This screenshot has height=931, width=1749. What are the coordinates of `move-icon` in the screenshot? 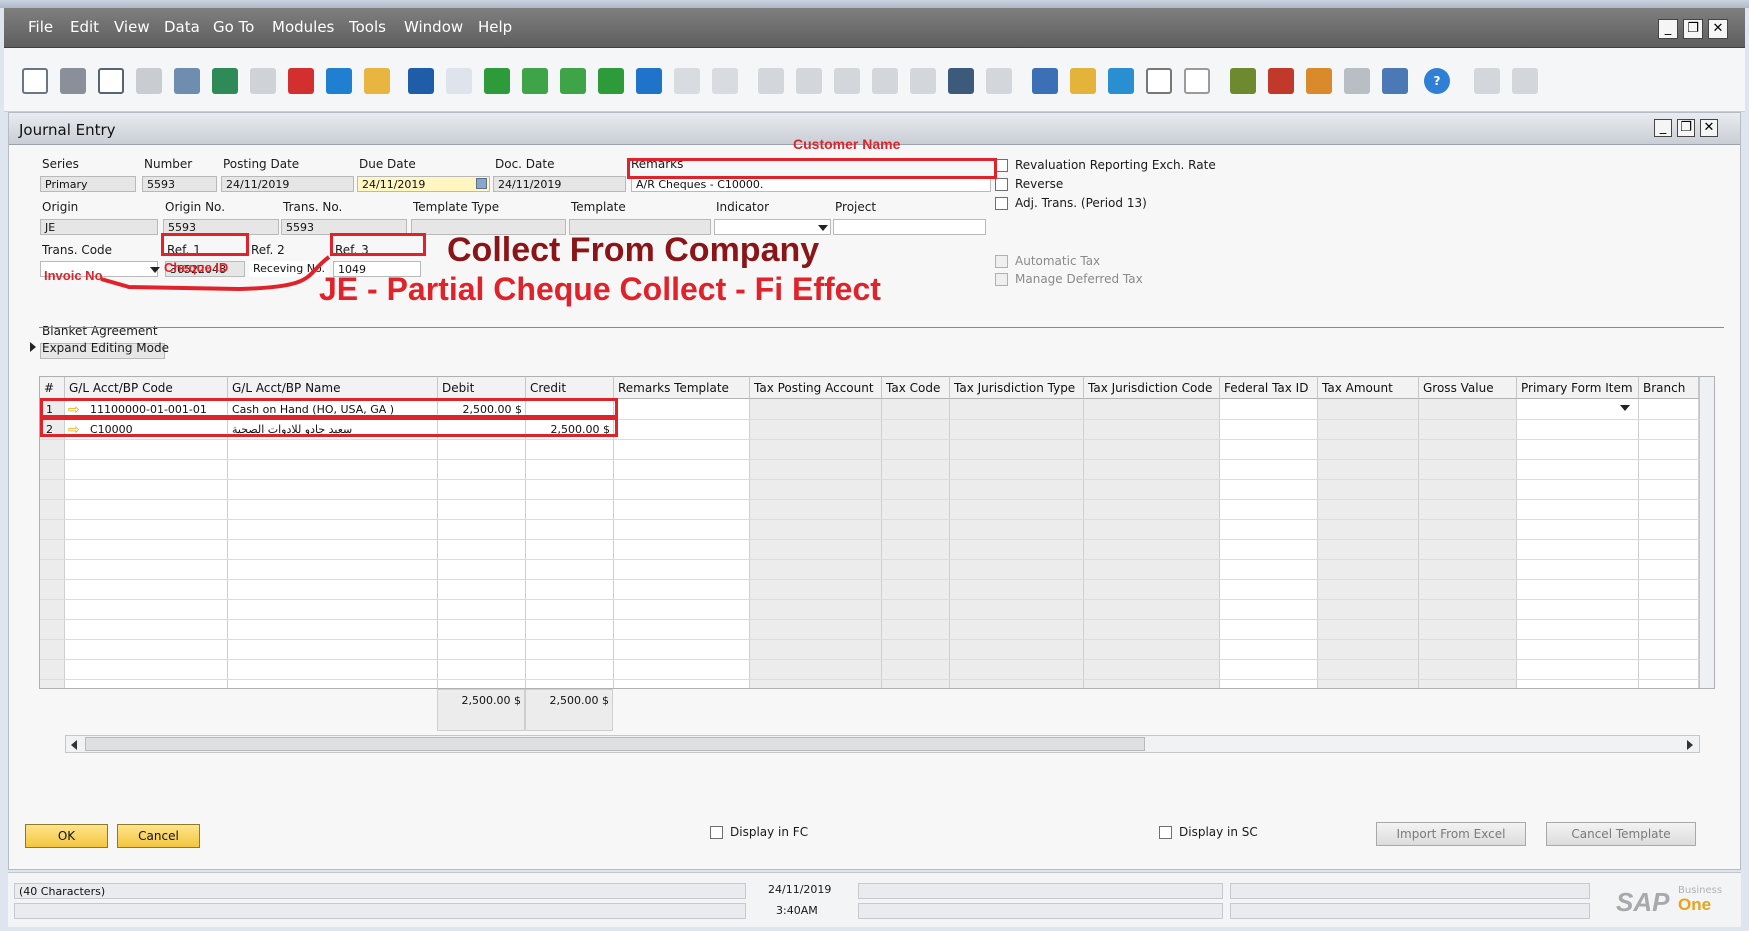 It's located at (339, 81).